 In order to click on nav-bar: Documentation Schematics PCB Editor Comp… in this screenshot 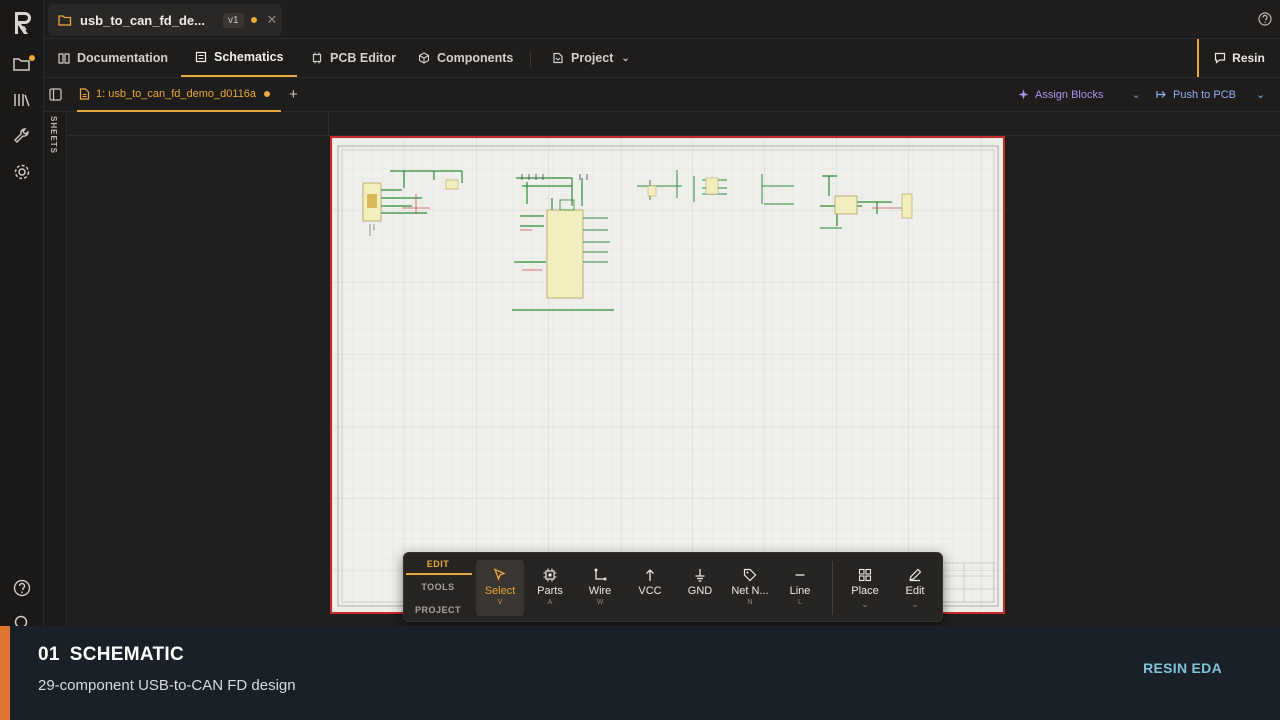, I will do `click(662, 58)`.